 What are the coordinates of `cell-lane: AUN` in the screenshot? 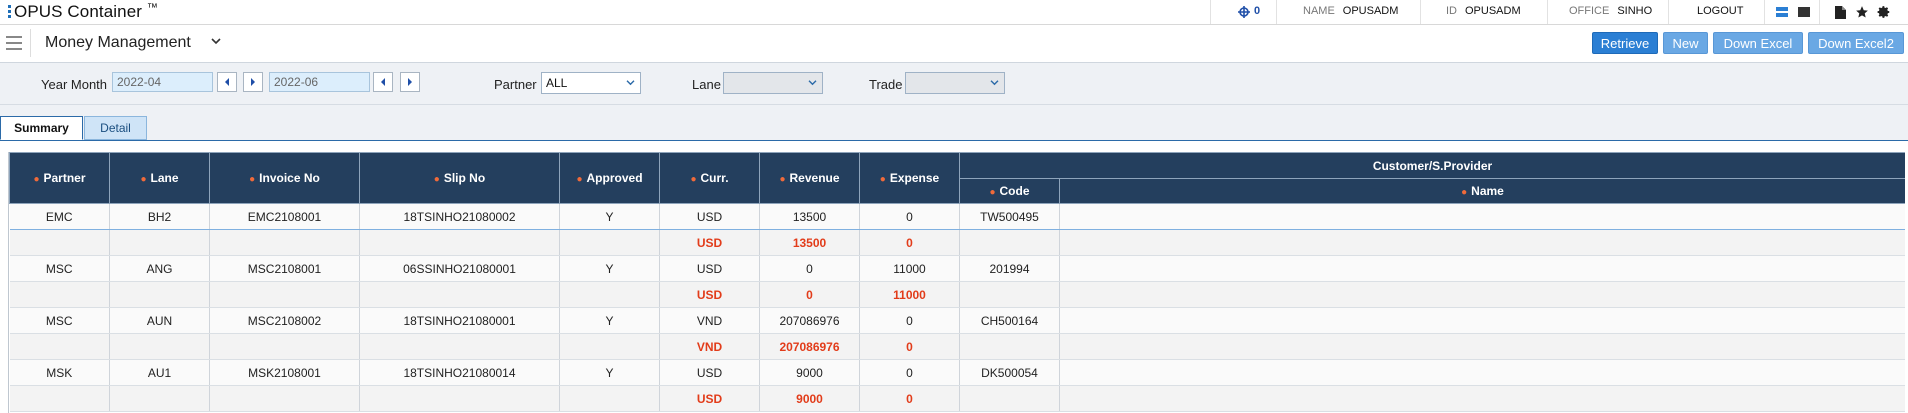 It's located at (159, 320).